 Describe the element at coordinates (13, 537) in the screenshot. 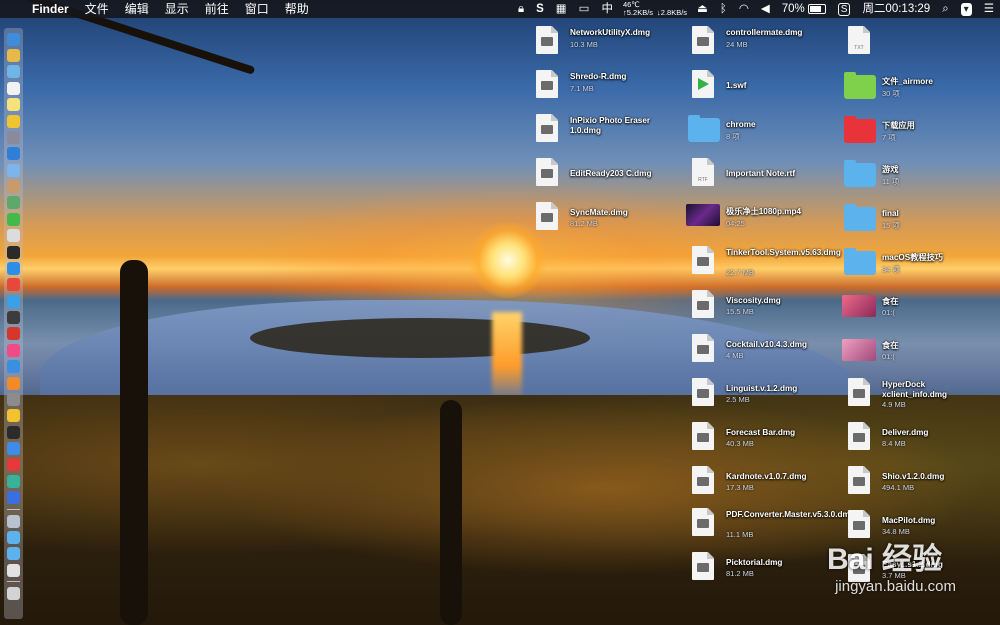

I see `folder-stack-icon` at that location.